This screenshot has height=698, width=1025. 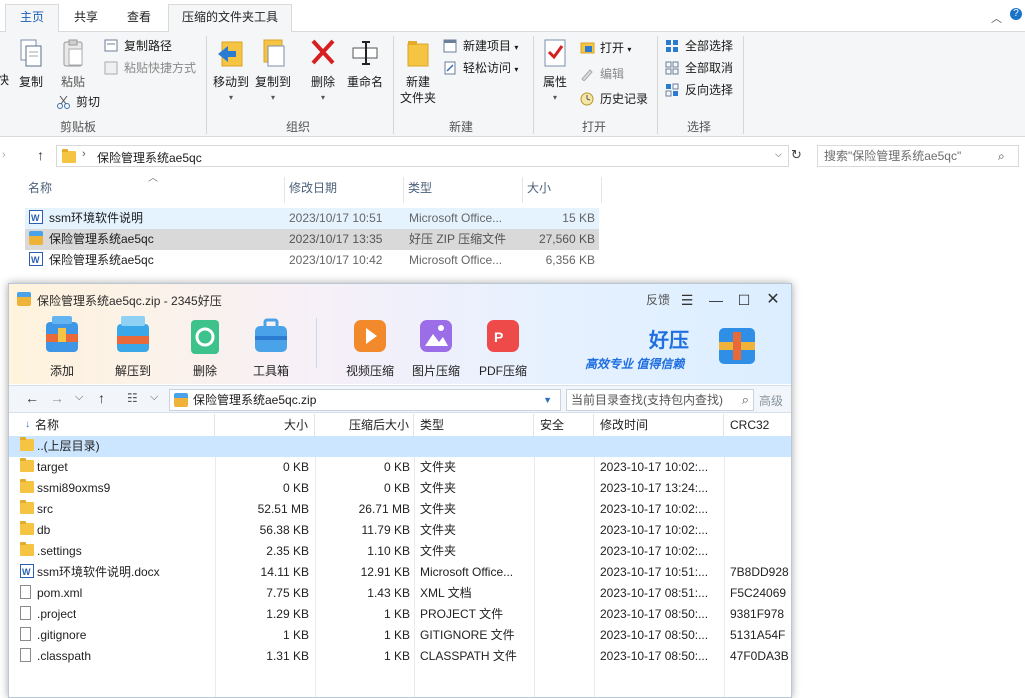 I want to click on column-size: 大小, so click(x=562, y=190).